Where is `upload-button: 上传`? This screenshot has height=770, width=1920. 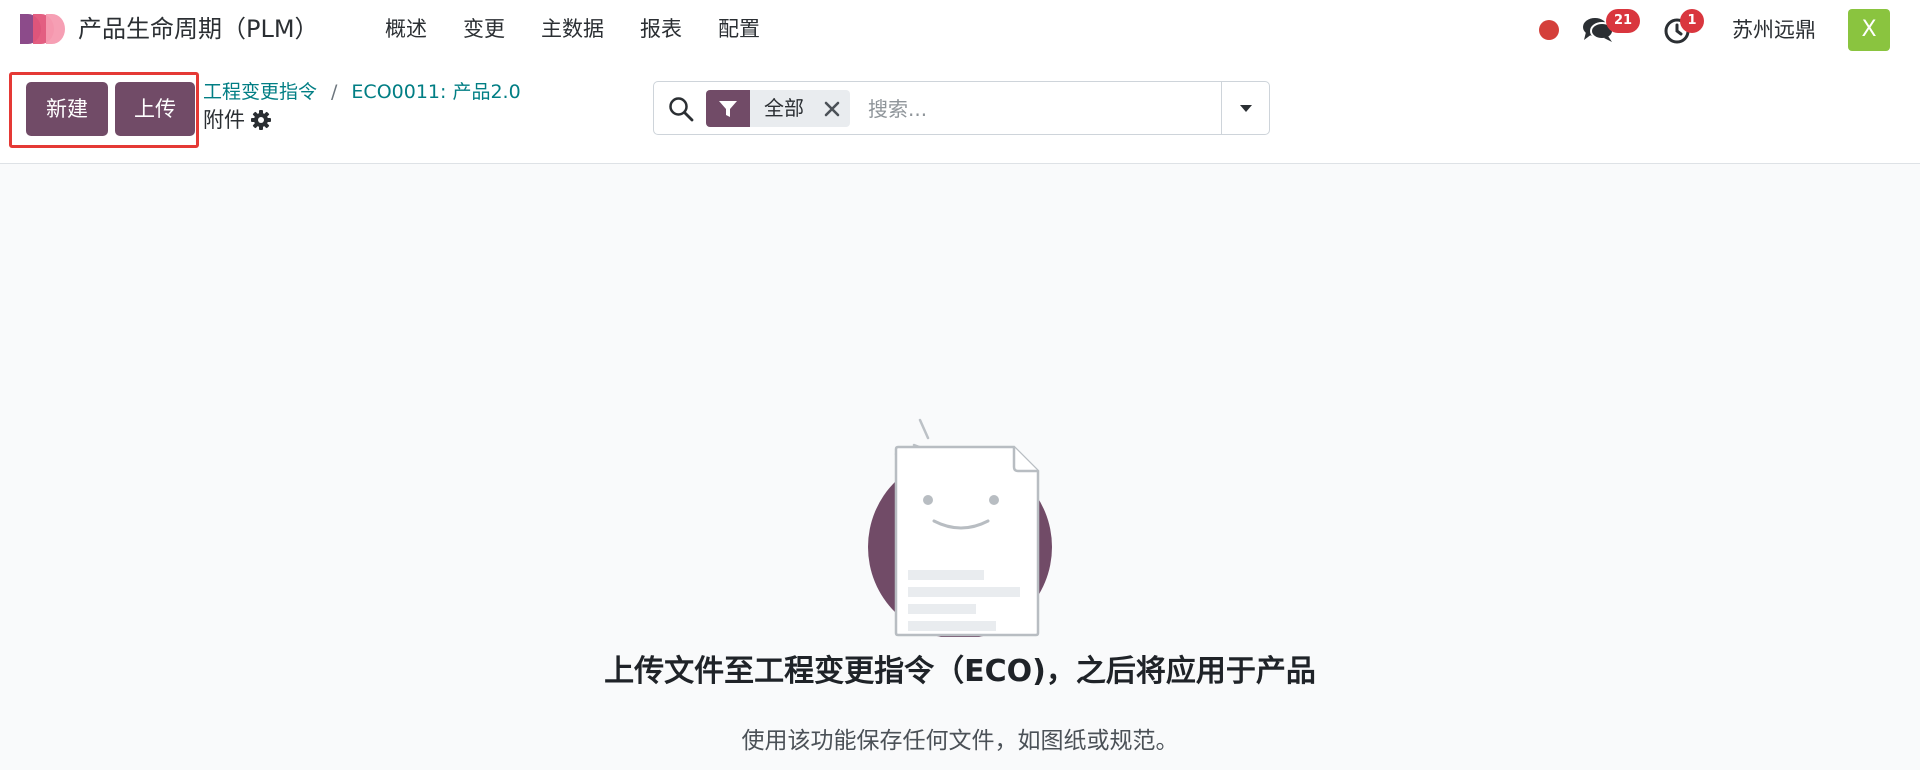
upload-button: 上传 is located at coordinates (155, 109).